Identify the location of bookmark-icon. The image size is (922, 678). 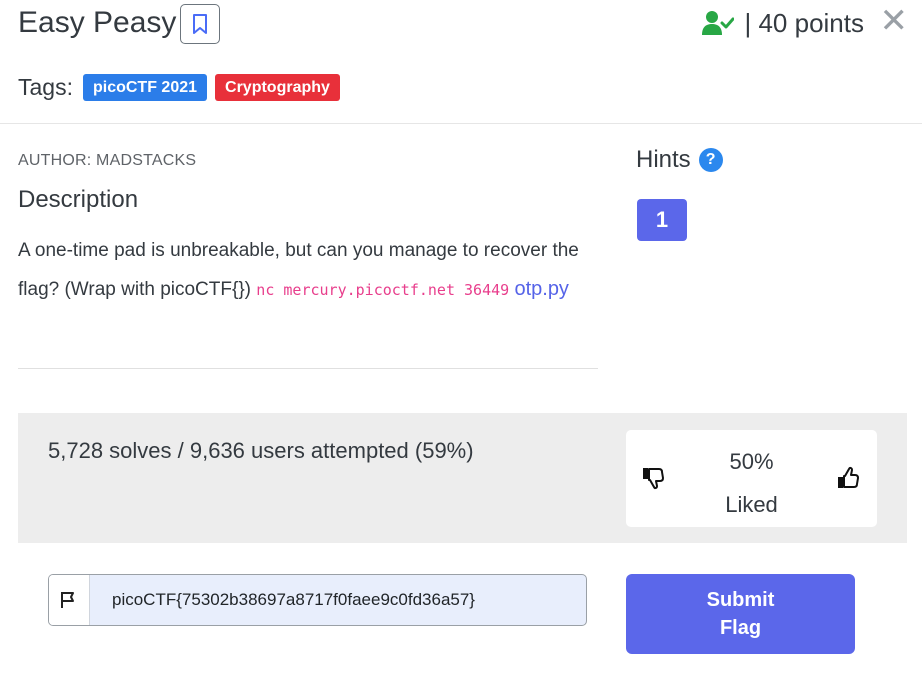
(200, 24).